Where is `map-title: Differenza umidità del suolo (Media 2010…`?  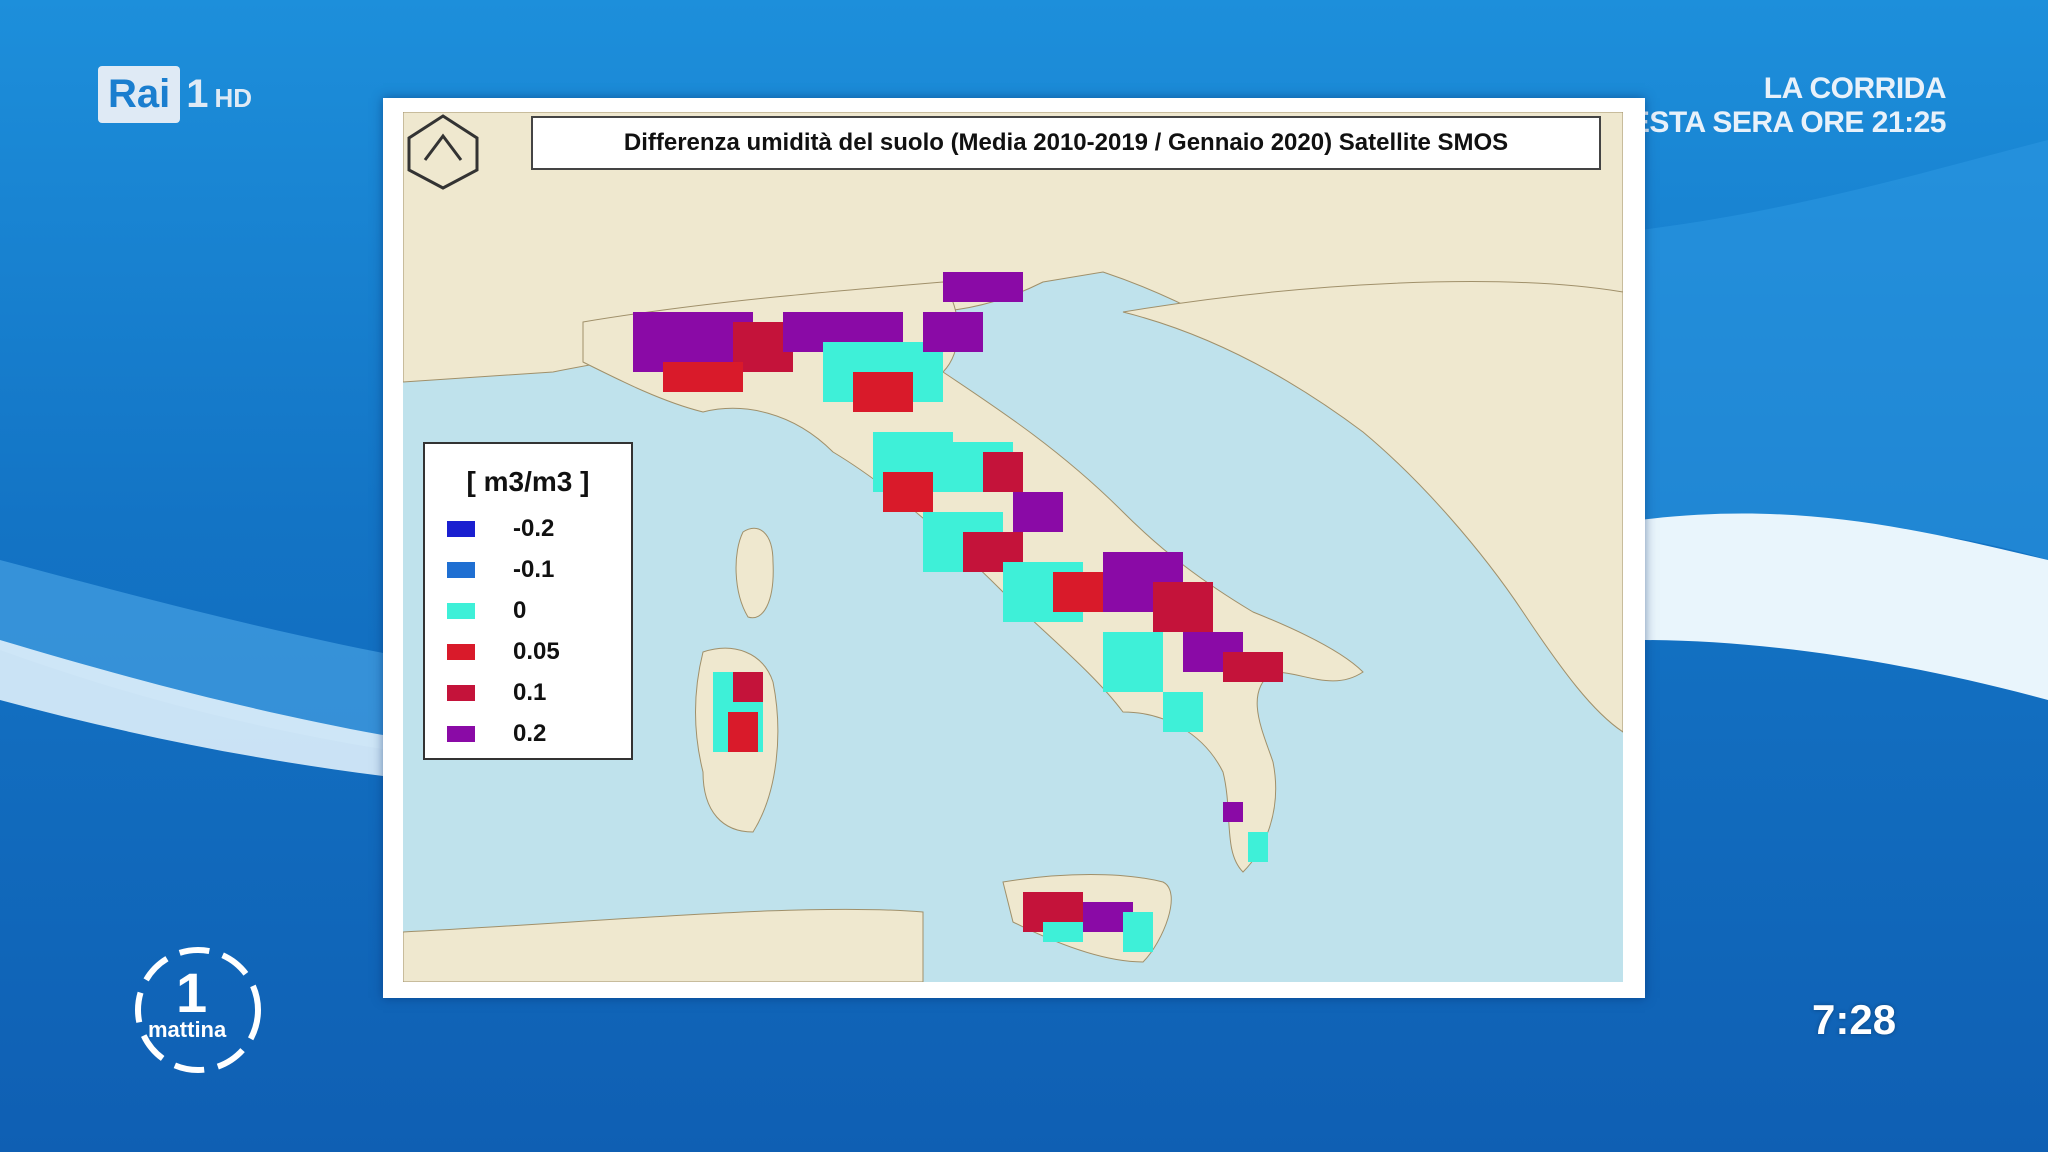 map-title: Differenza umidità del suolo (Media 2010… is located at coordinates (1066, 143).